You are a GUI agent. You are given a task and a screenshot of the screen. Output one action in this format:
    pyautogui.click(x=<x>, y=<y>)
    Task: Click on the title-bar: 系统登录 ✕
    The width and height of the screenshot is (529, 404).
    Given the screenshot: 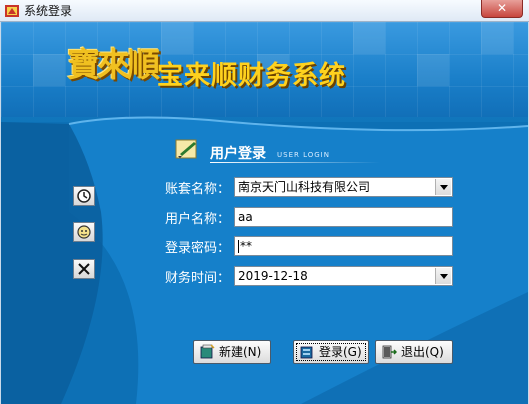 What is the action you would take?
    pyautogui.click(x=264, y=11)
    